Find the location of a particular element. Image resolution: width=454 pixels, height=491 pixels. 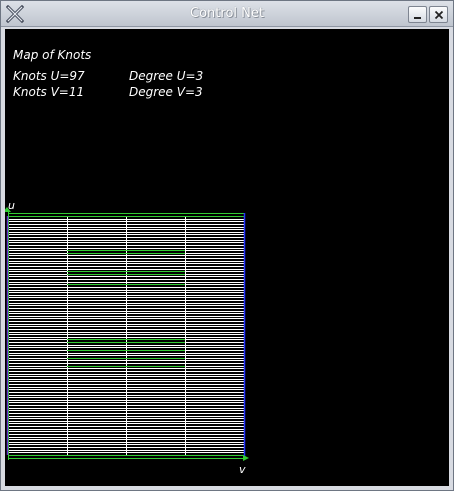

title-bar: Control Net is located at coordinates (227, 14).